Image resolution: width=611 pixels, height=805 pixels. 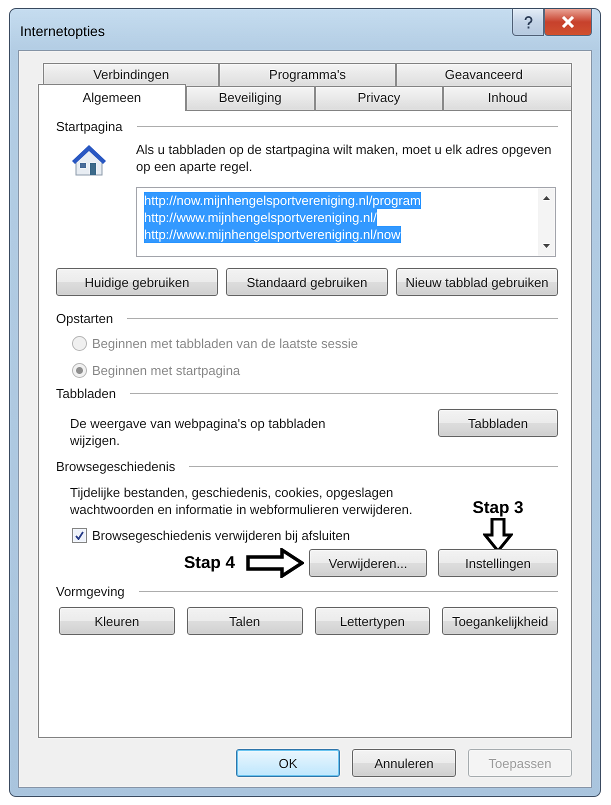 What do you see at coordinates (137, 282) in the screenshot?
I see `action-button: Huidige gebruiken` at bounding box center [137, 282].